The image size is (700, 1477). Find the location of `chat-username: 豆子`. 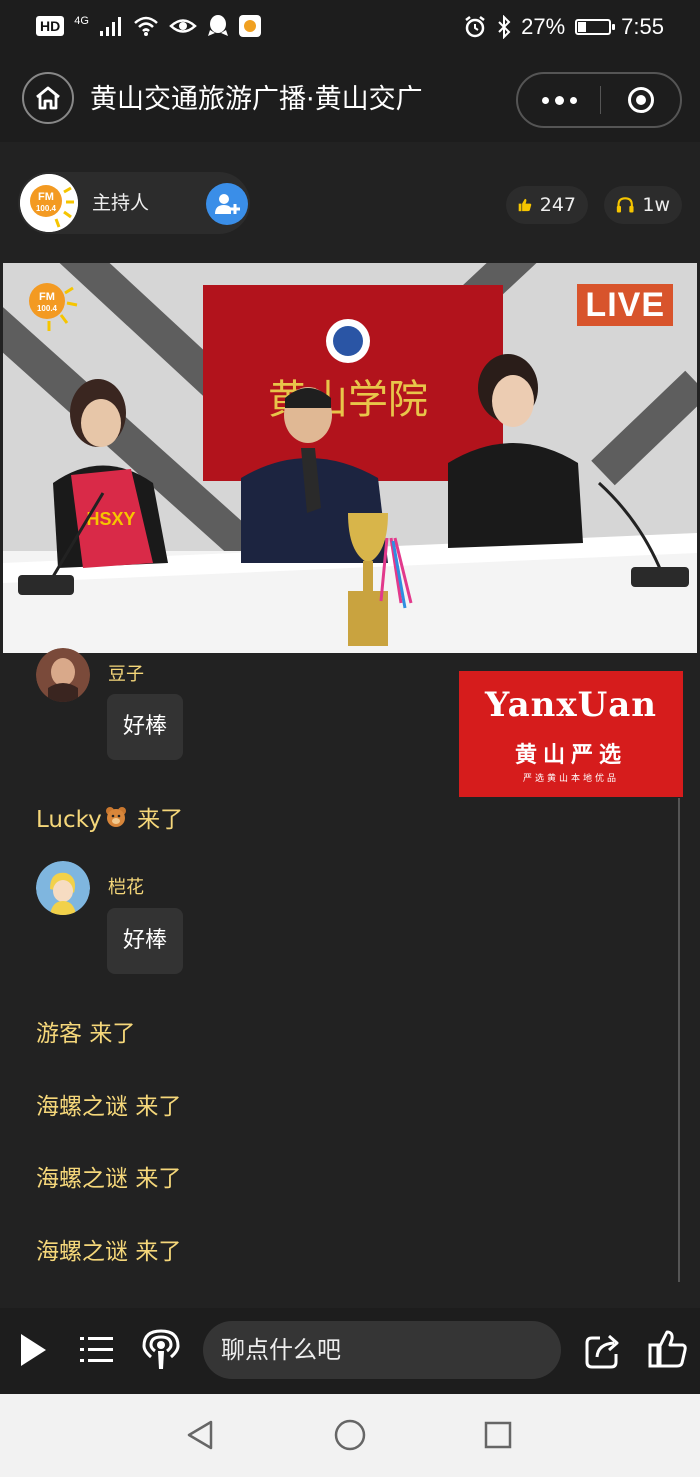

chat-username: 豆子 is located at coordinates (126, 674).